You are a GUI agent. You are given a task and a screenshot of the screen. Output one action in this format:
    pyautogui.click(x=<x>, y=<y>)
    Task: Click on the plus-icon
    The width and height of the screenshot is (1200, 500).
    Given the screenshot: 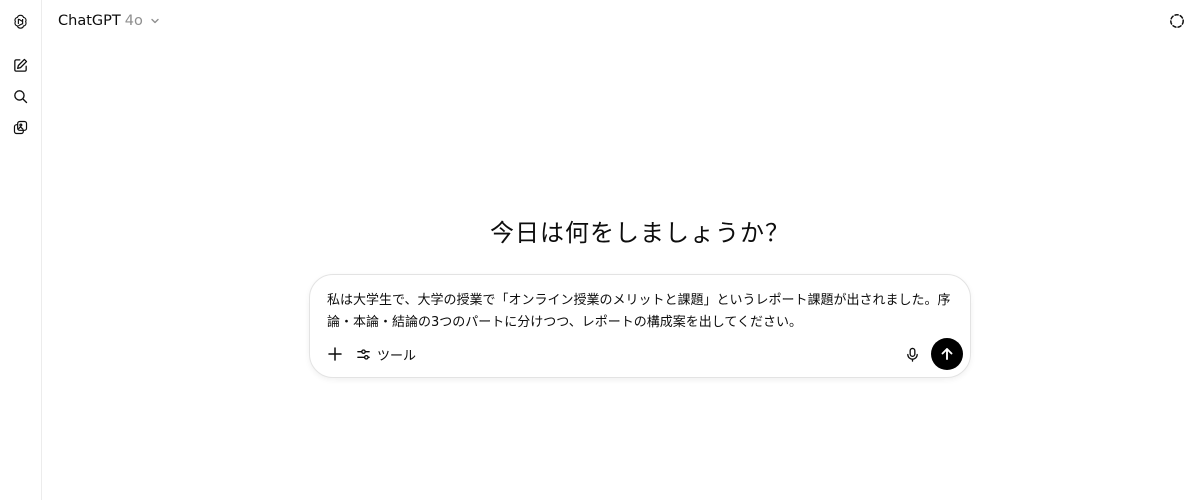 What is the action you would take?
    pyautogui.click(x=335, y=354)
    